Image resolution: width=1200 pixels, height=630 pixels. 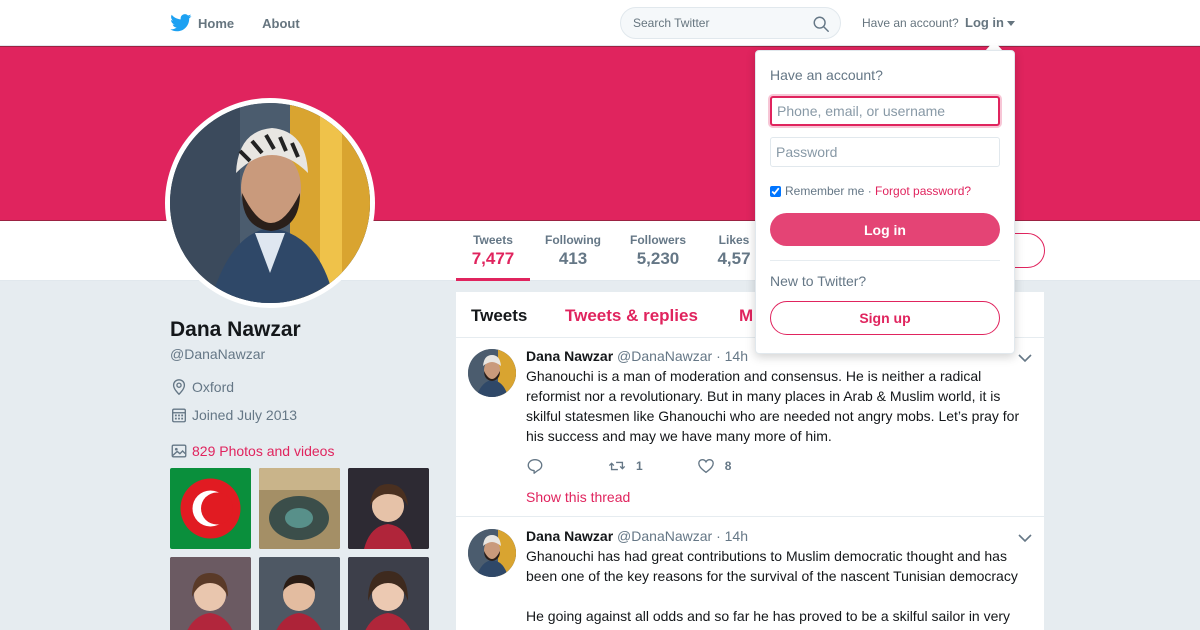 I want to click on avatar-photo, so click(x=270, y=203).